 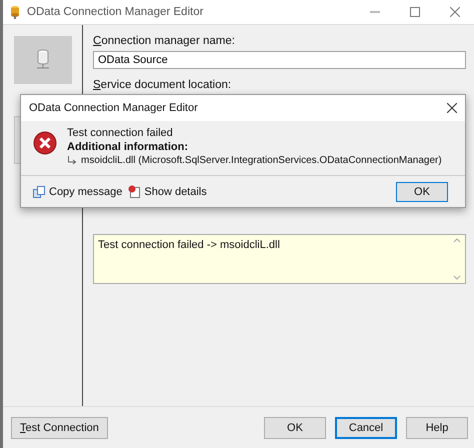 I want to click on action-link: Copy message, so click(x=77, y=192).